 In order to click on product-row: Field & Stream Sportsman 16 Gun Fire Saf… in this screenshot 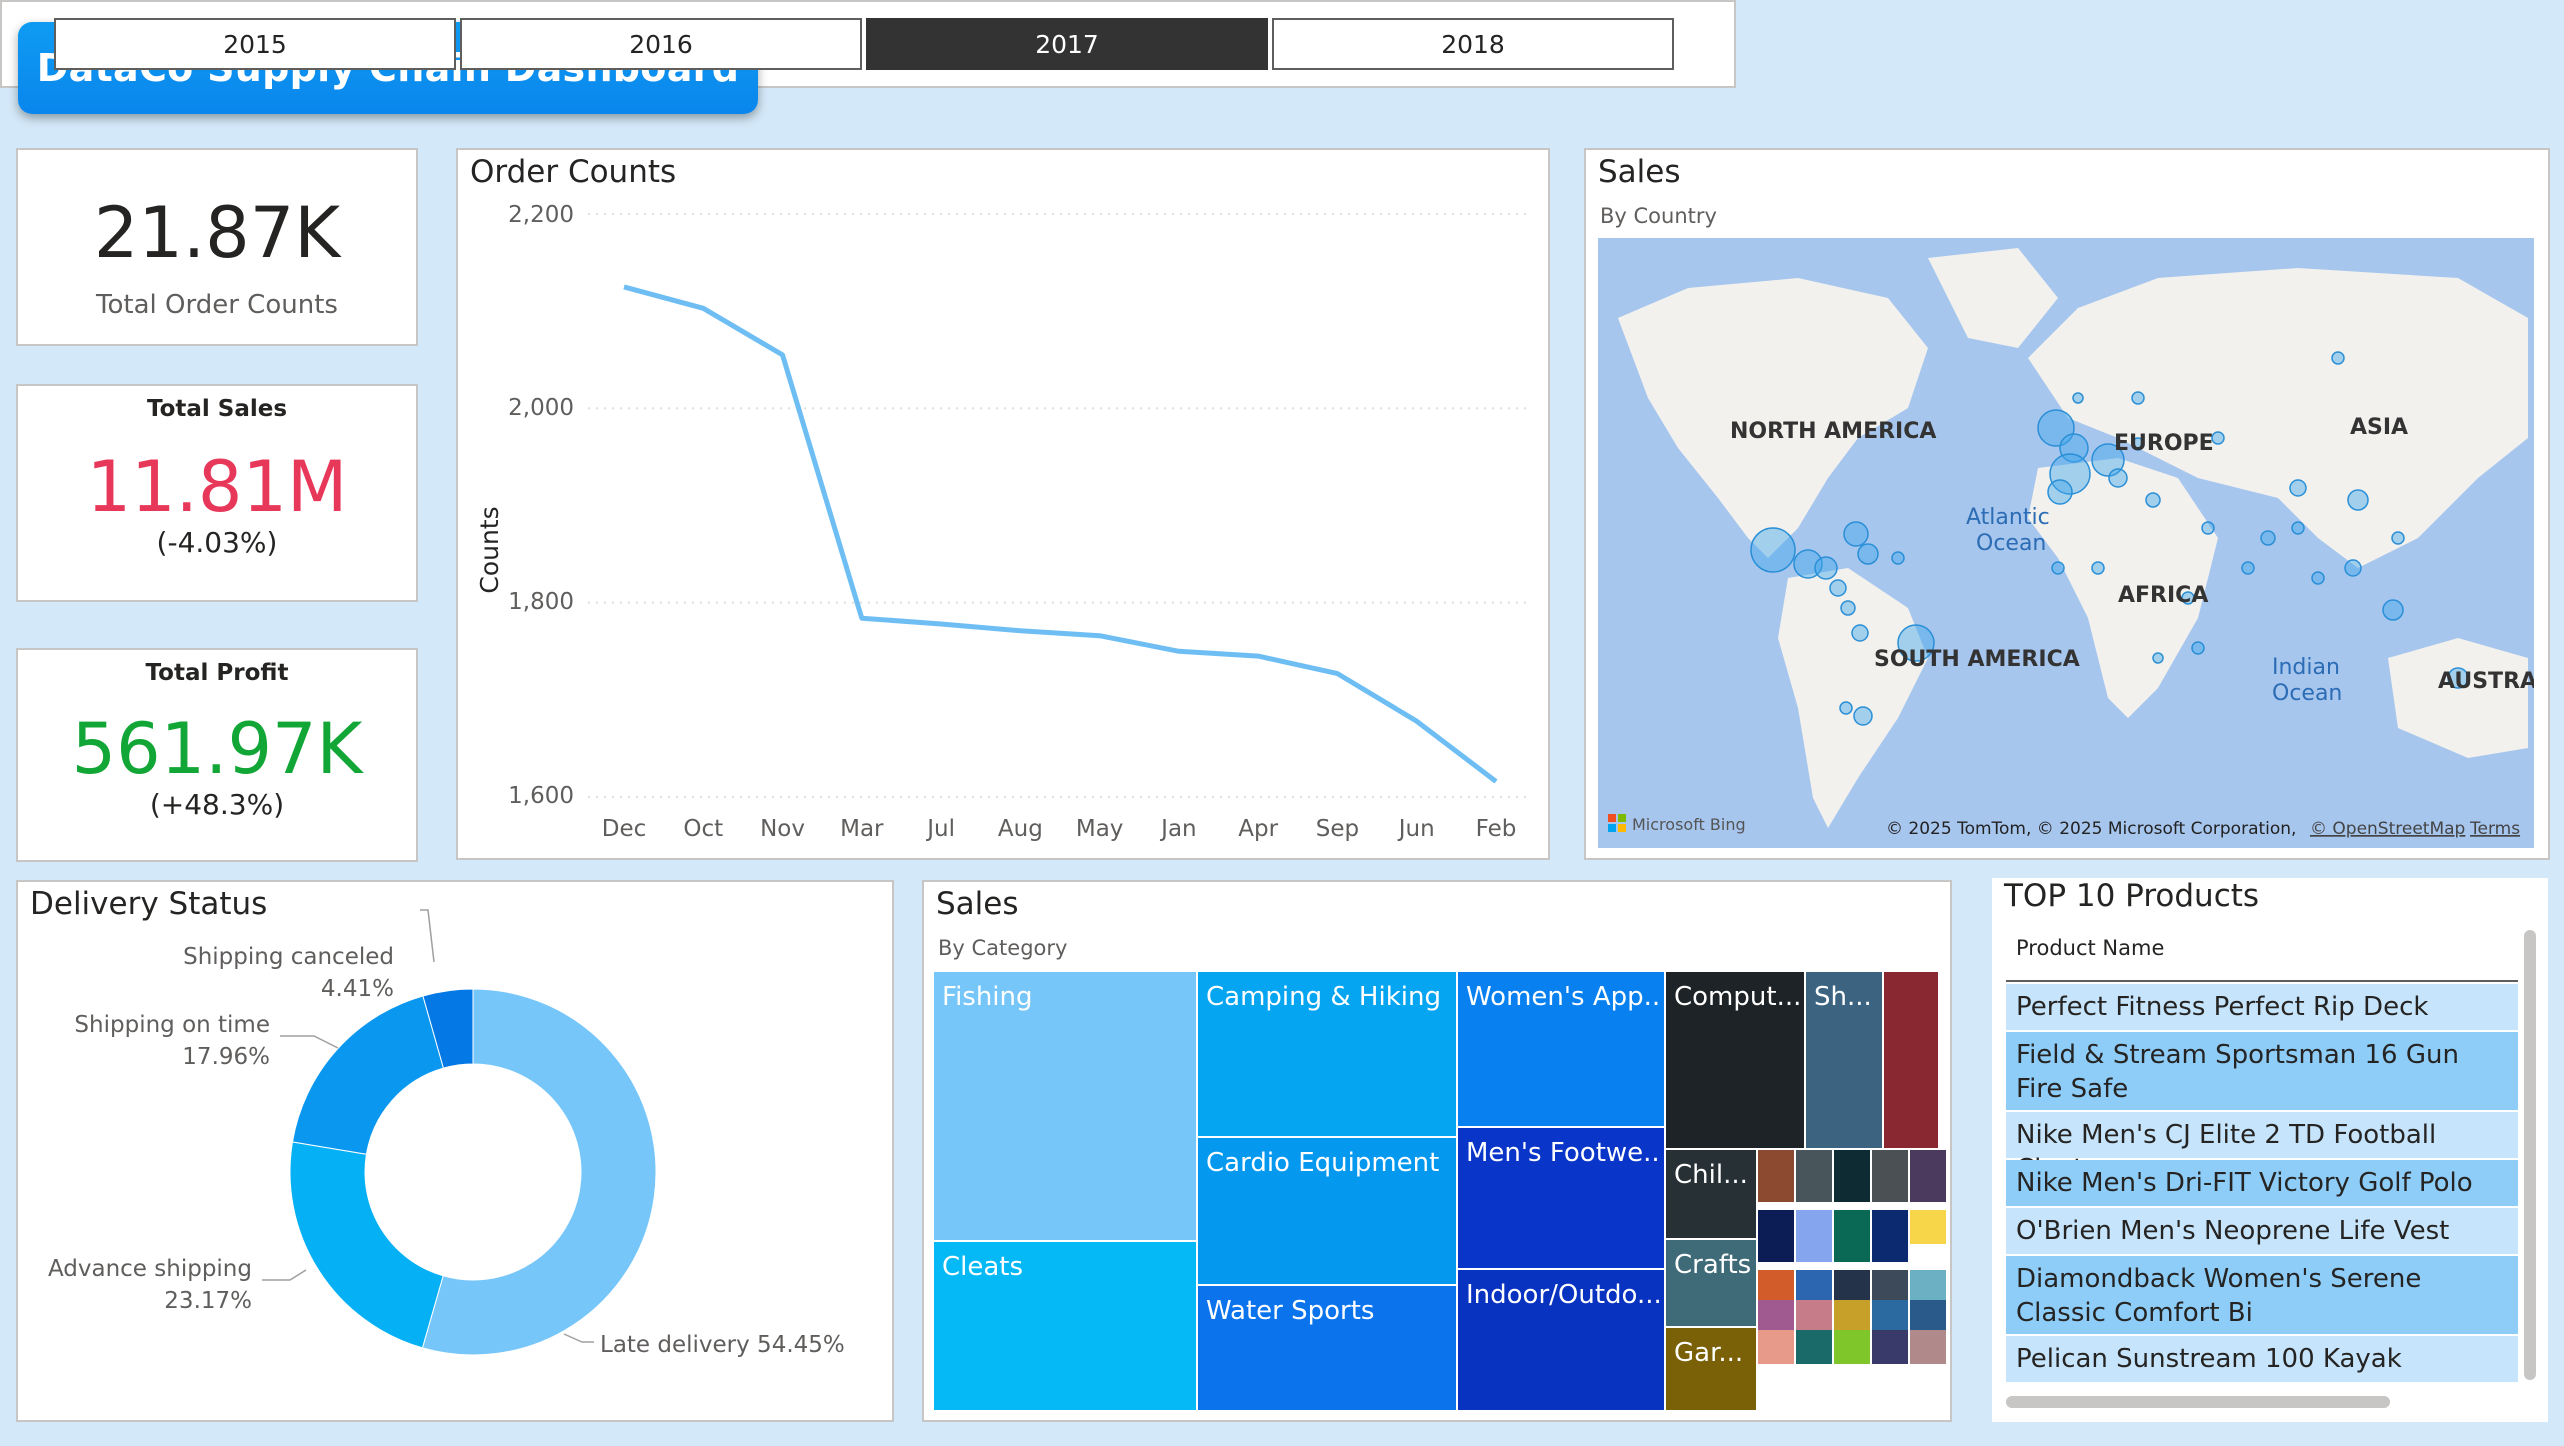, I will do `click(2262, 1071)`.